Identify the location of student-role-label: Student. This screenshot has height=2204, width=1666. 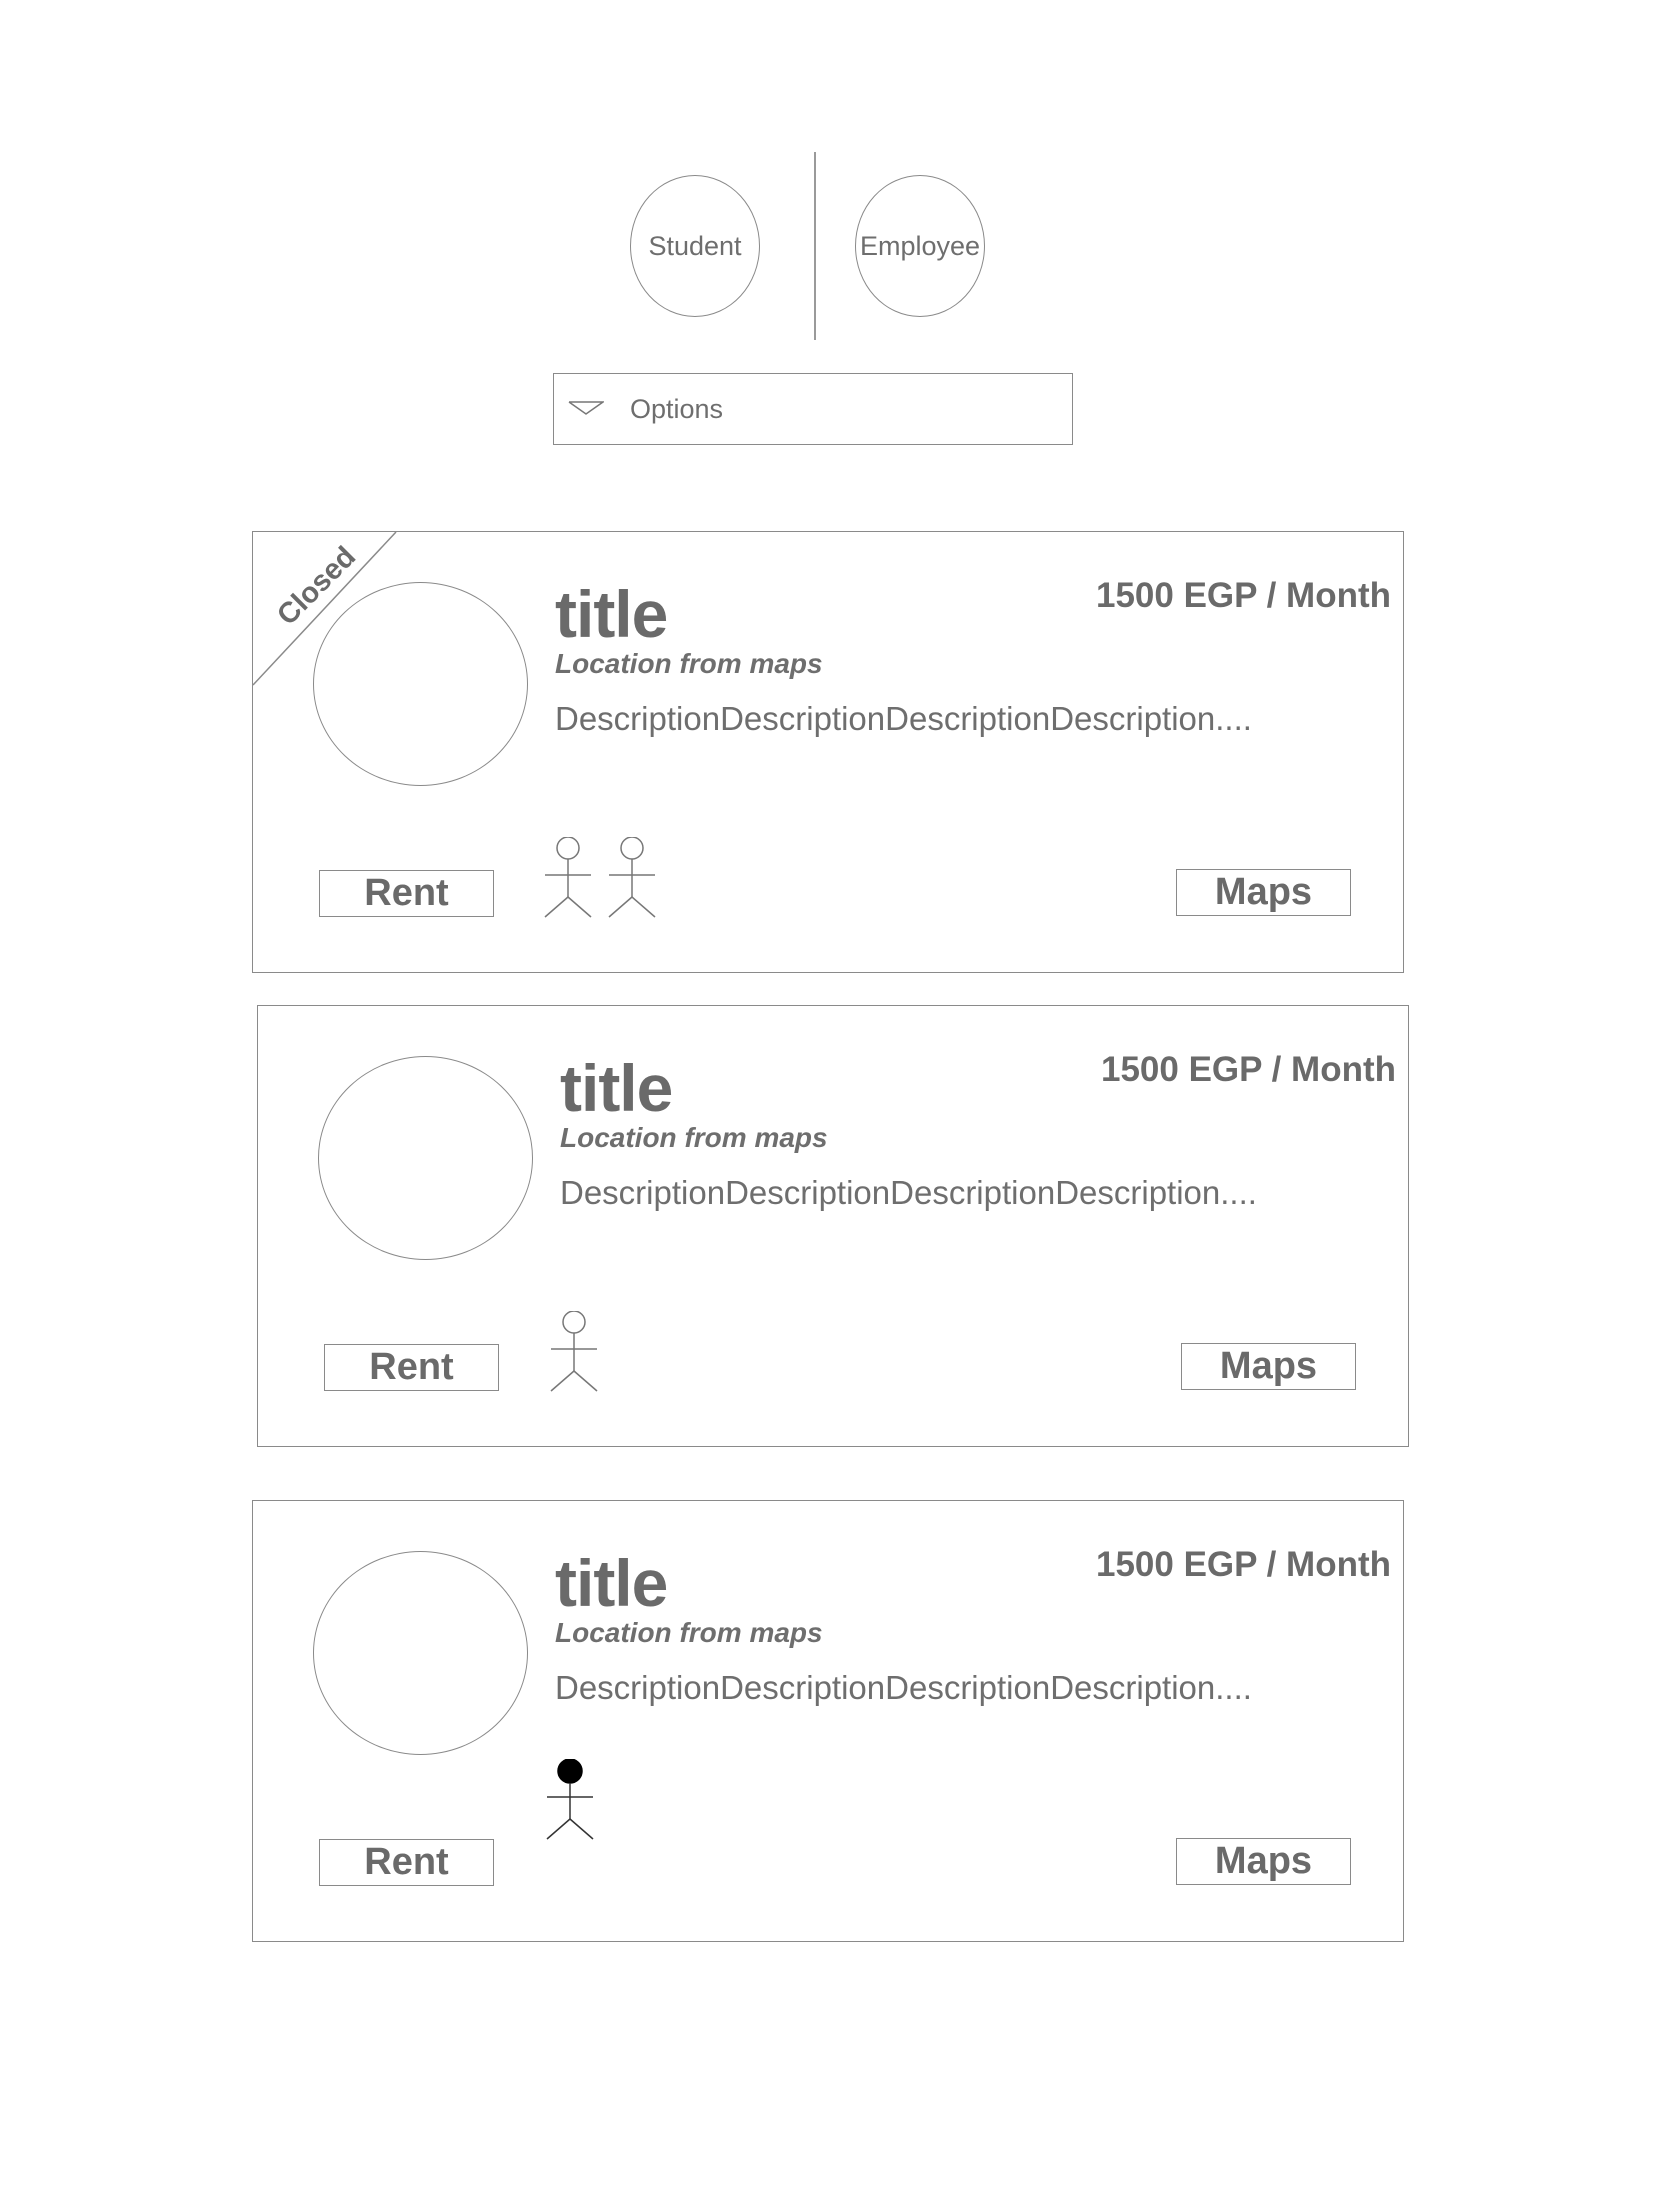
(695, 245).